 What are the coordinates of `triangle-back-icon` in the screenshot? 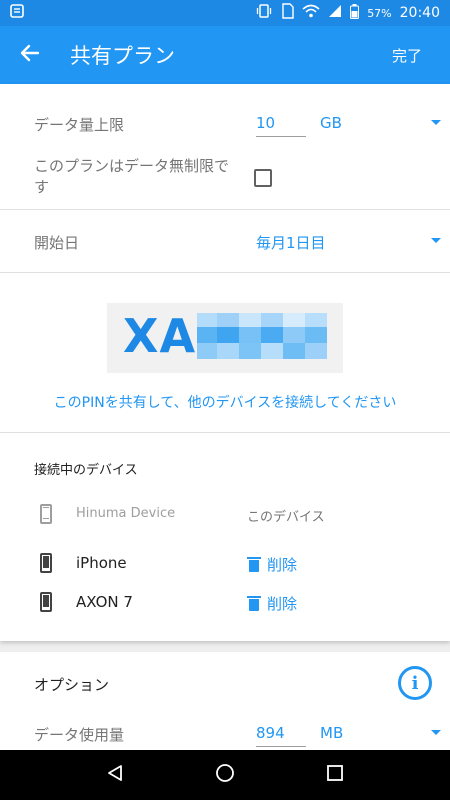 It's located at (115, 775).